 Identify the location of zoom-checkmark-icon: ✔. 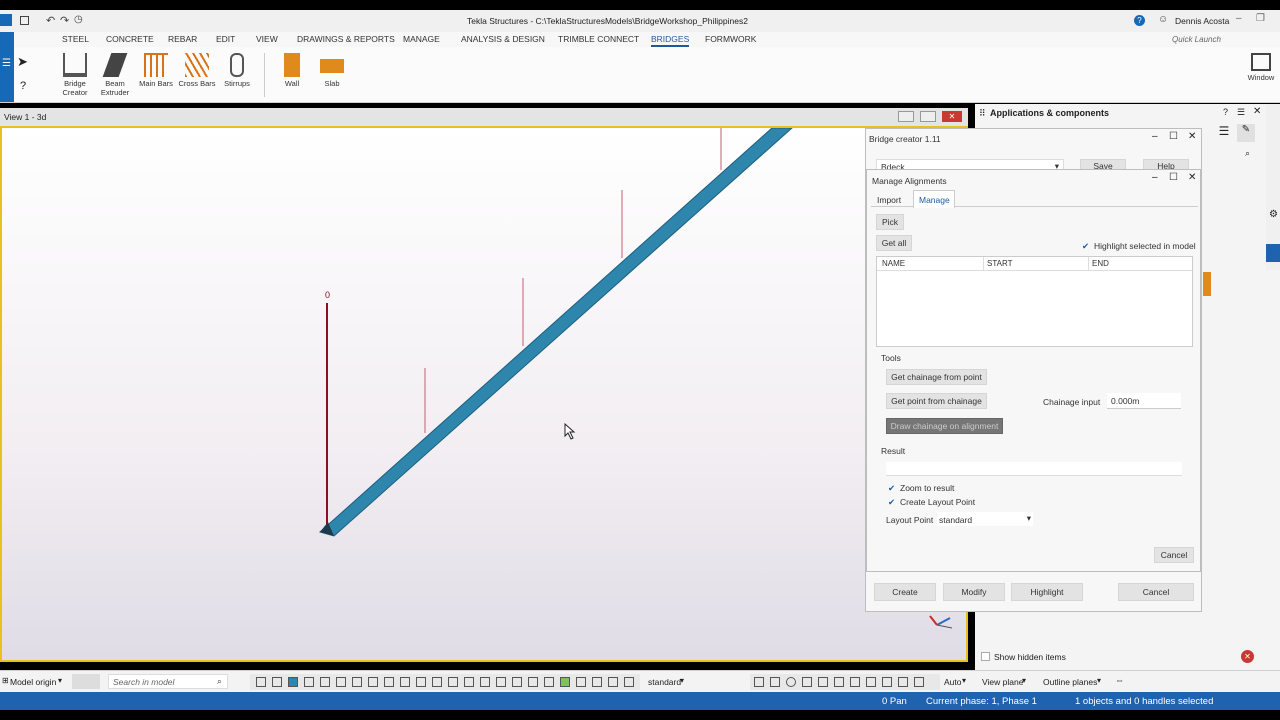
(891, 488).